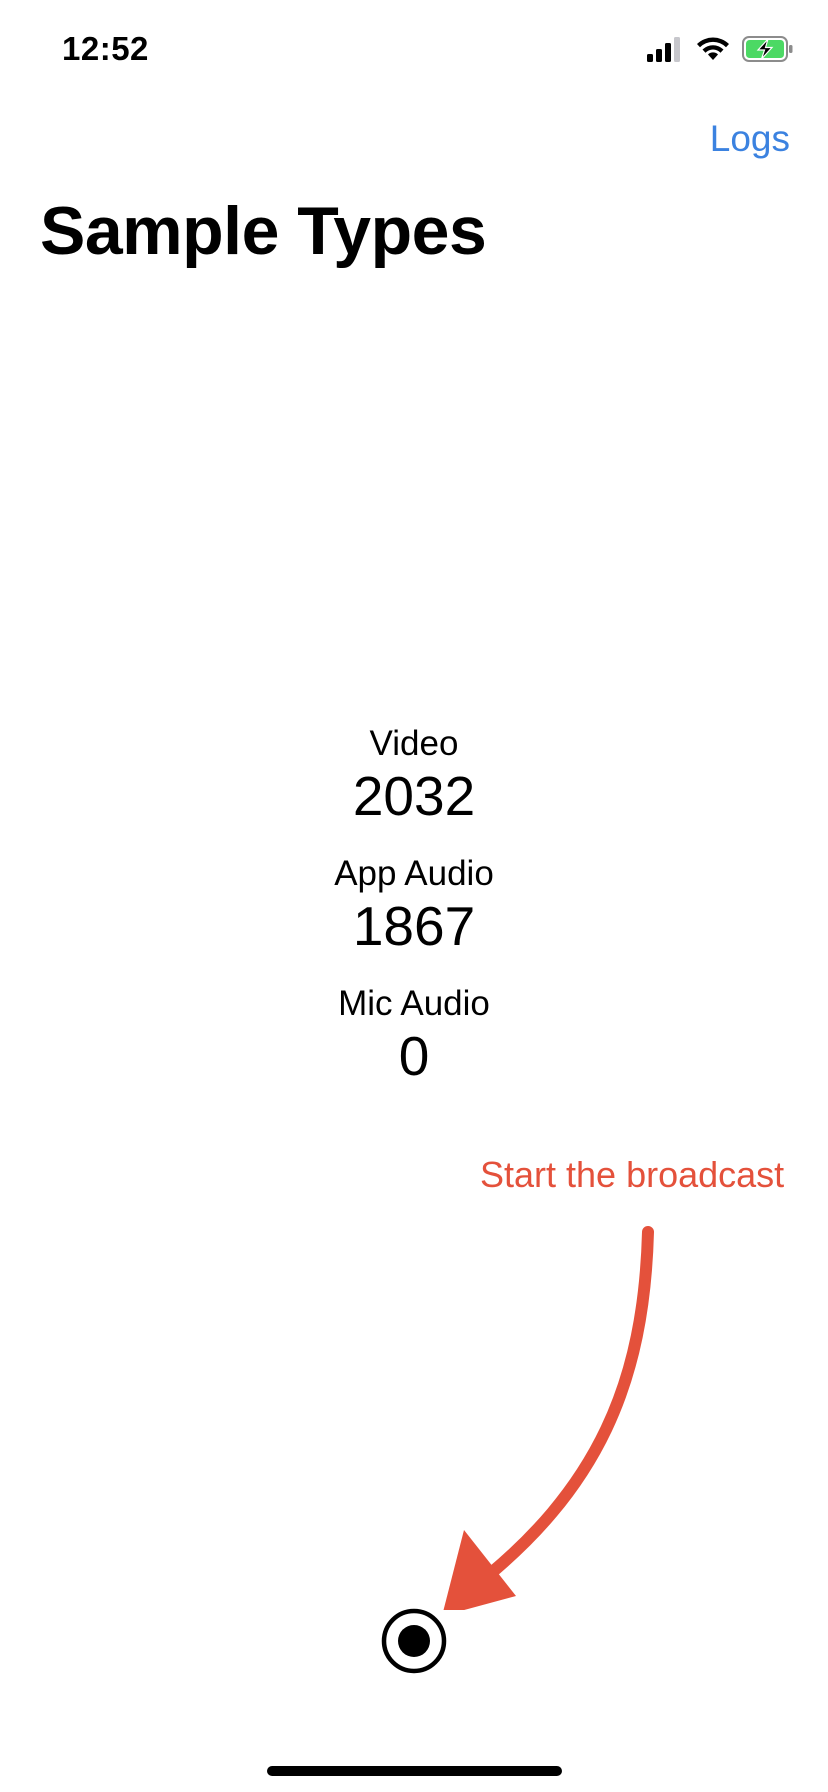 This screenshot has height=1792, width=828. I want to click on stat-value: 0, so click(414, 1056).